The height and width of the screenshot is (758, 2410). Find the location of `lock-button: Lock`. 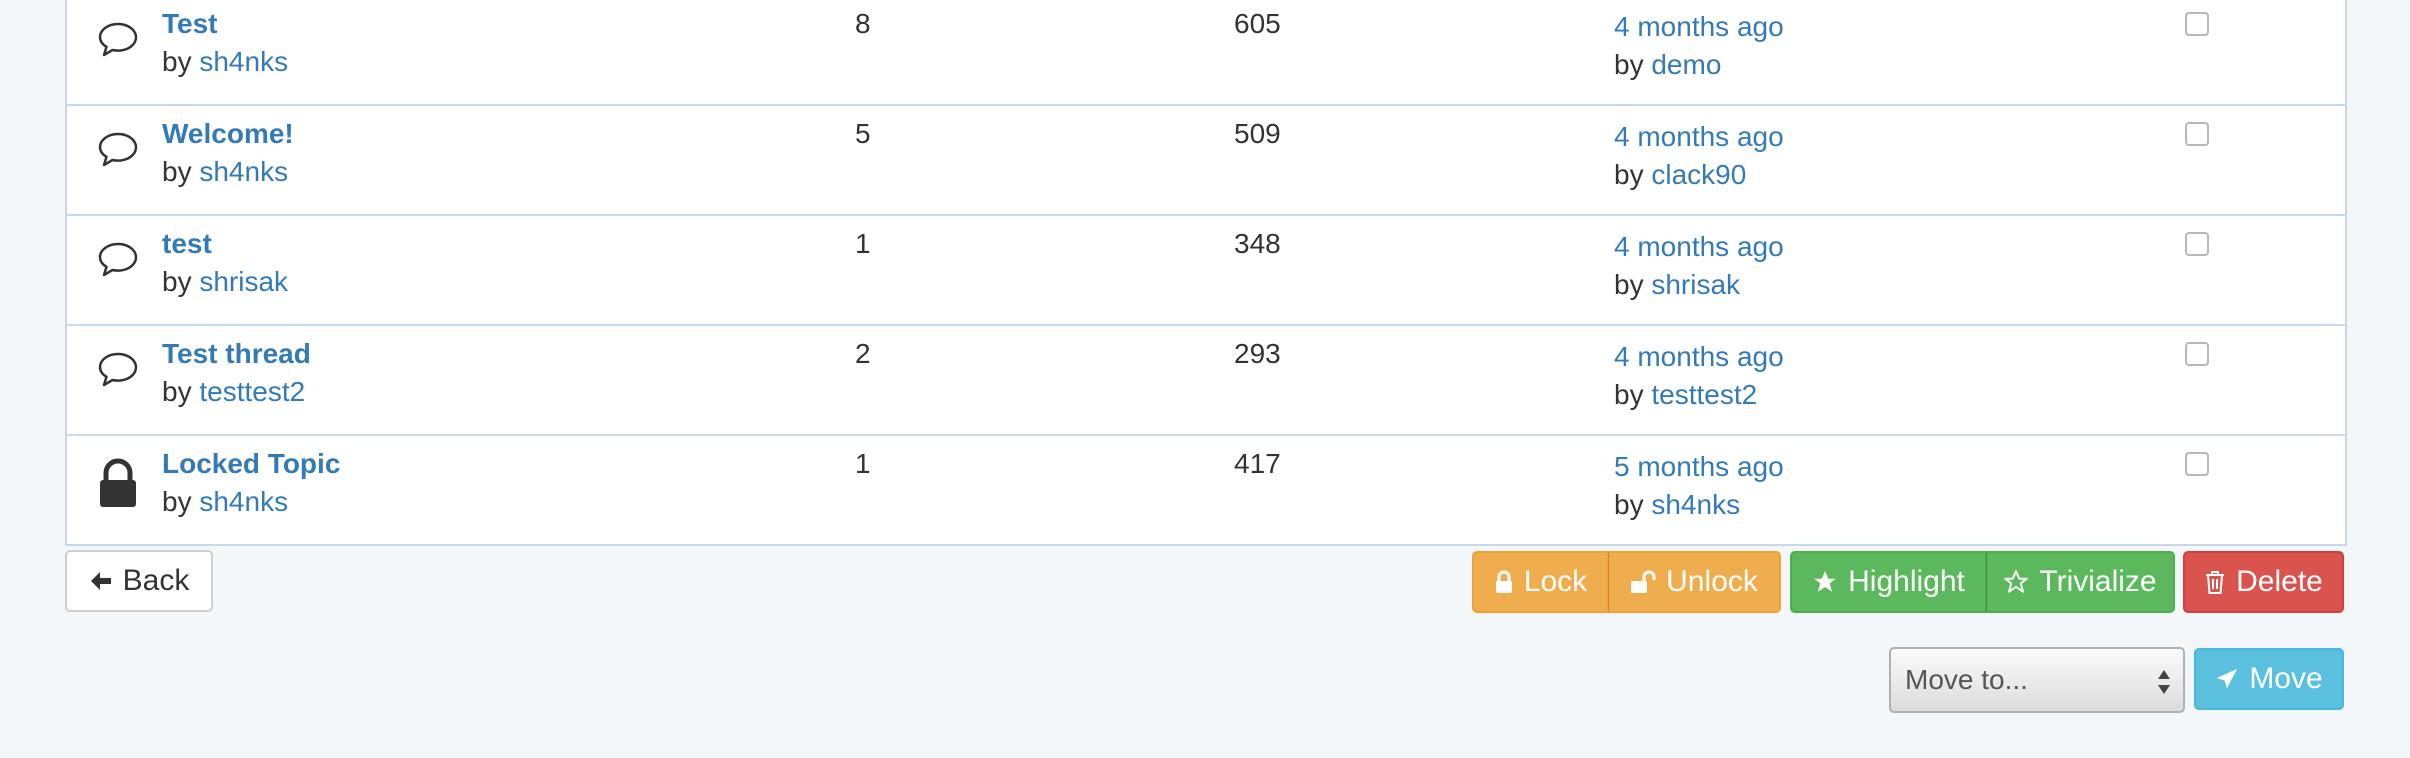

lock-button: Lock is located at coordinates (1540, 582).